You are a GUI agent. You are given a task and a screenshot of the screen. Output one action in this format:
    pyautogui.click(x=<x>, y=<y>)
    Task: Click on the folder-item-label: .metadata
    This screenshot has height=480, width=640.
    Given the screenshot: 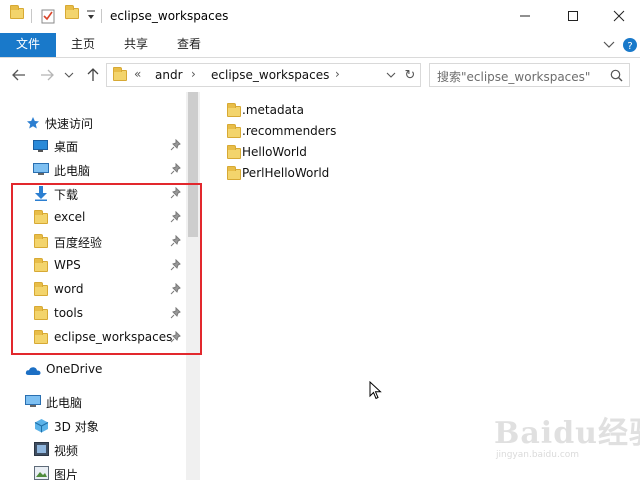 What is the action you would take?
    pyautogui.click(x=273, y=110)
    